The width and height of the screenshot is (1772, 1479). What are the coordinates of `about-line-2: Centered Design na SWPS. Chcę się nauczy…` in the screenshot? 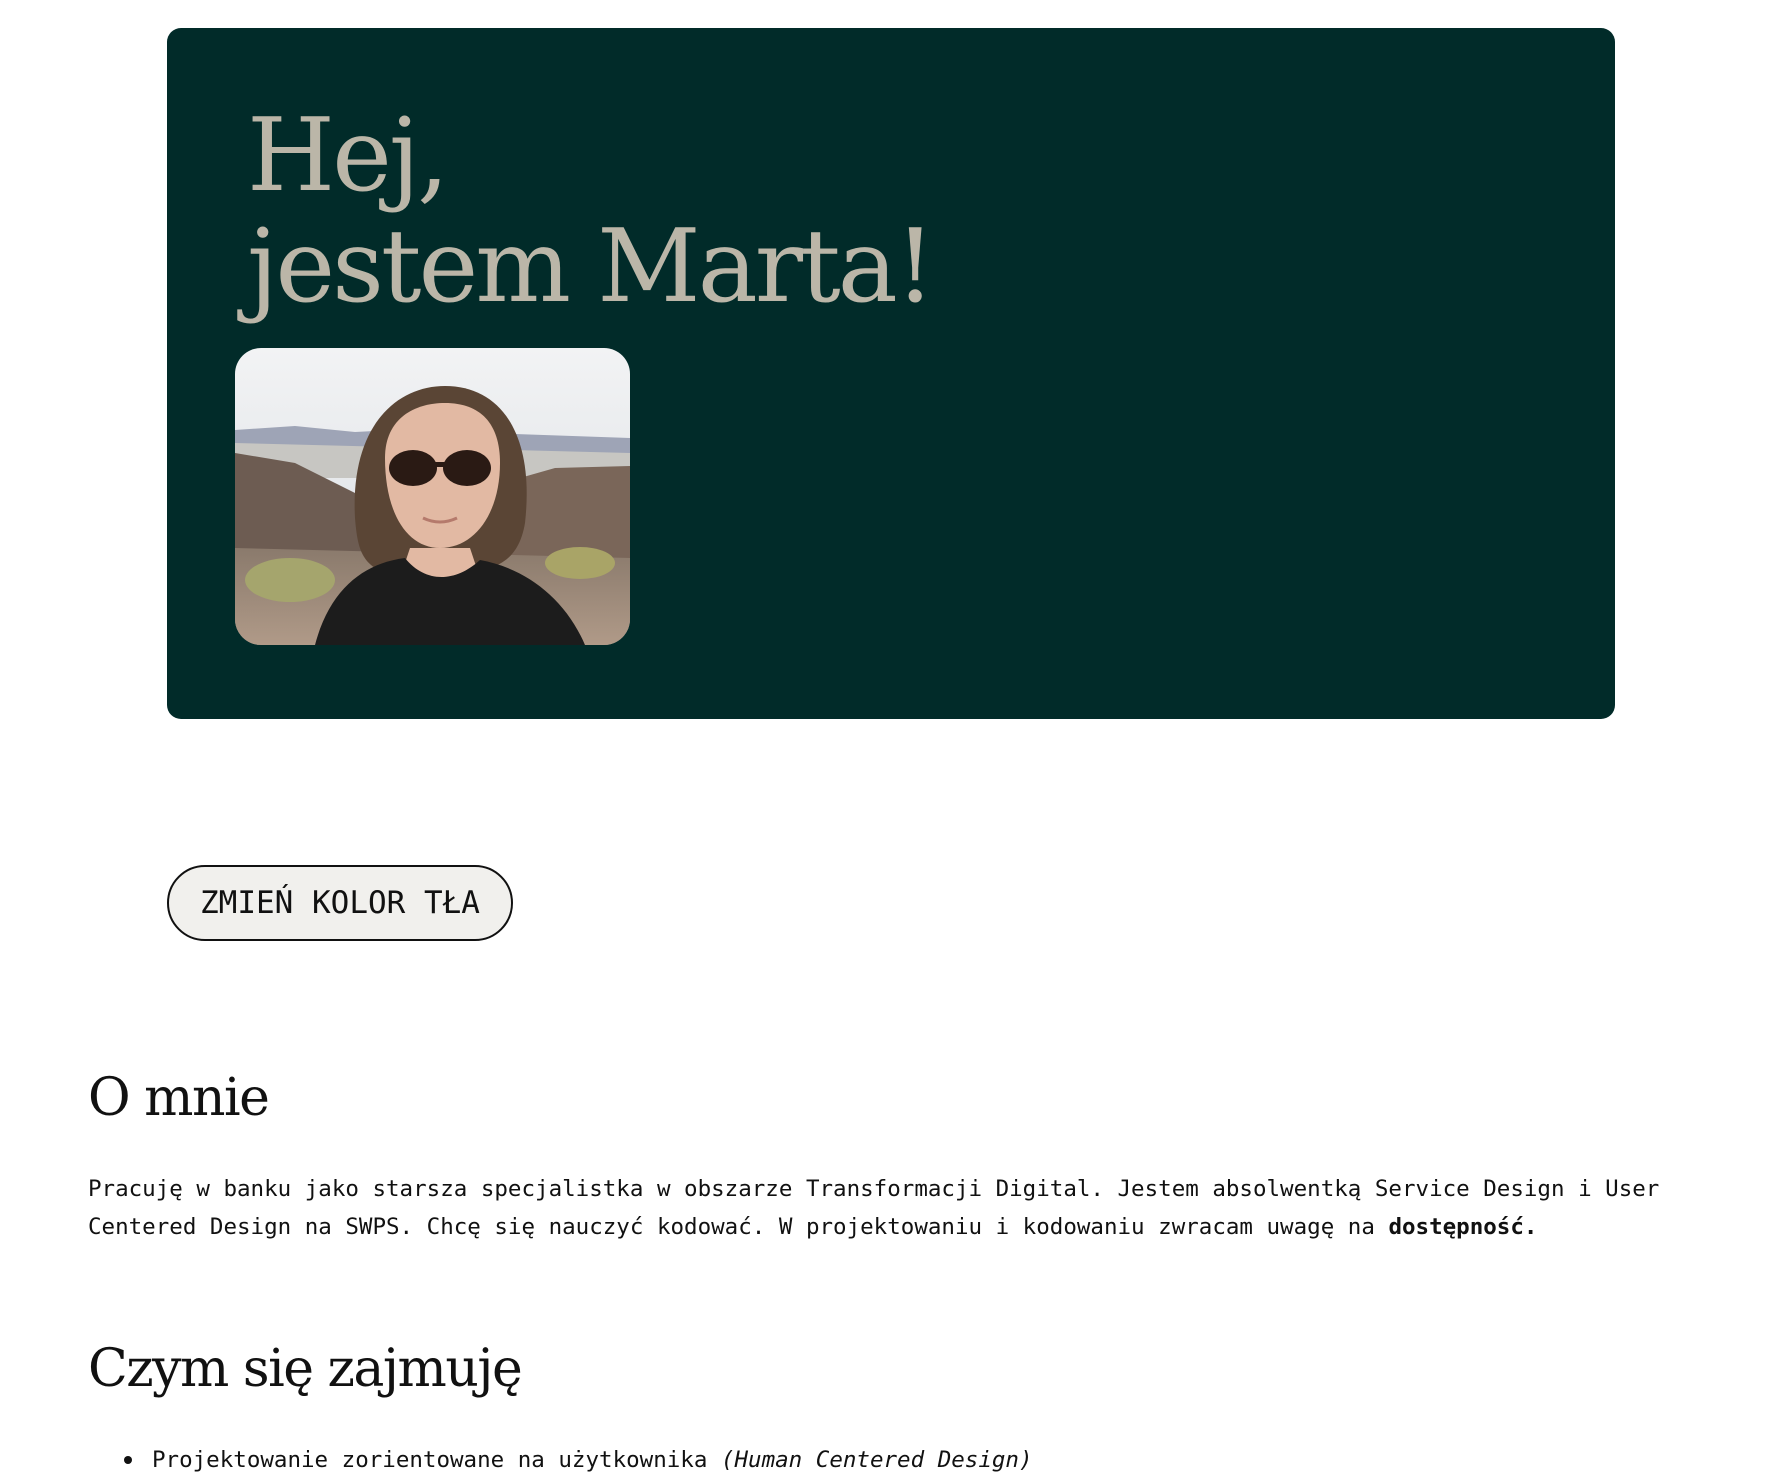 It's located at (868, 1227).